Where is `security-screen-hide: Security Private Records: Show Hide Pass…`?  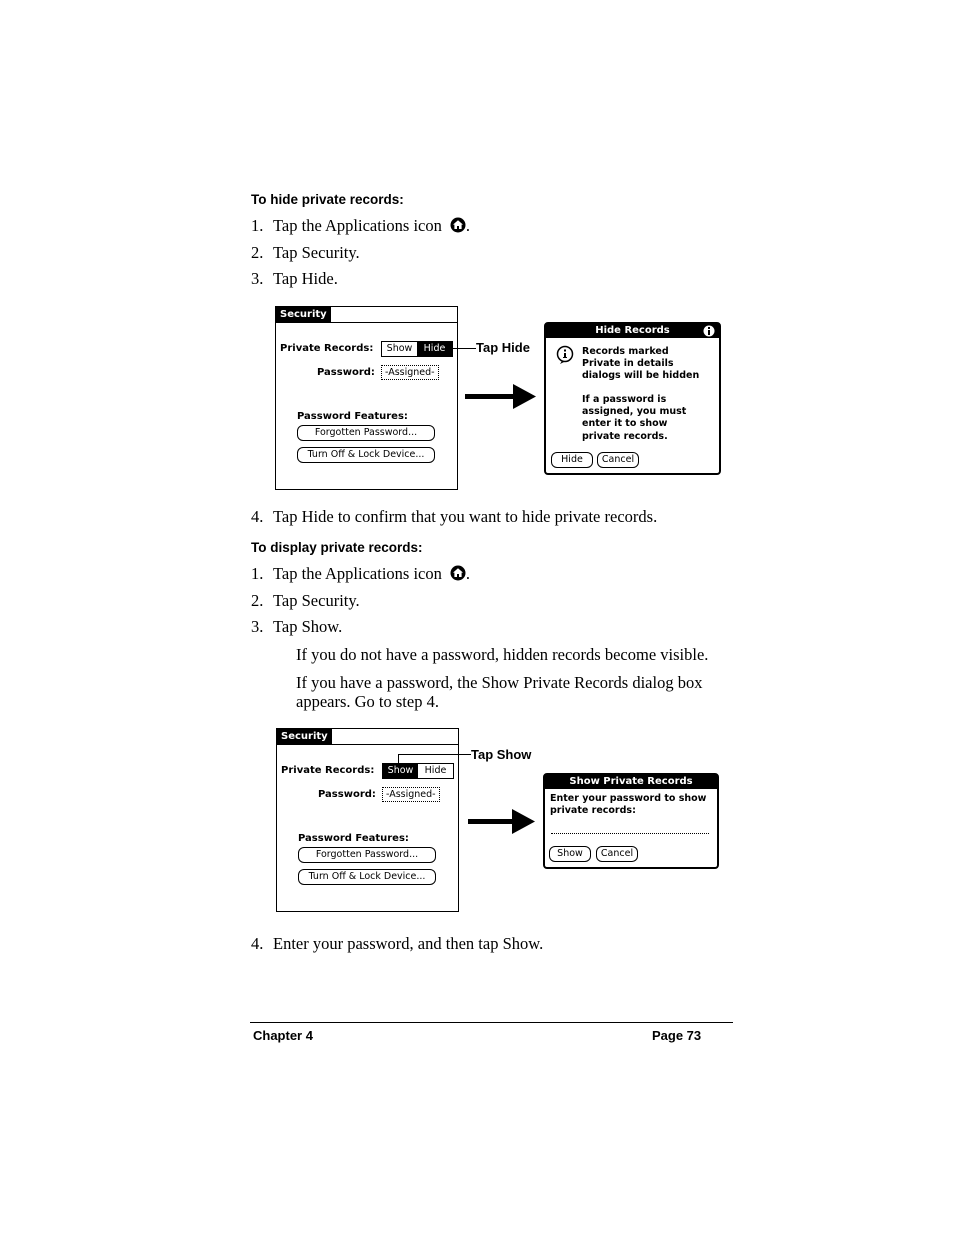 security-screen-hide: Security Private Records: Show Hide Pass… is located at coordinates (366, 398).